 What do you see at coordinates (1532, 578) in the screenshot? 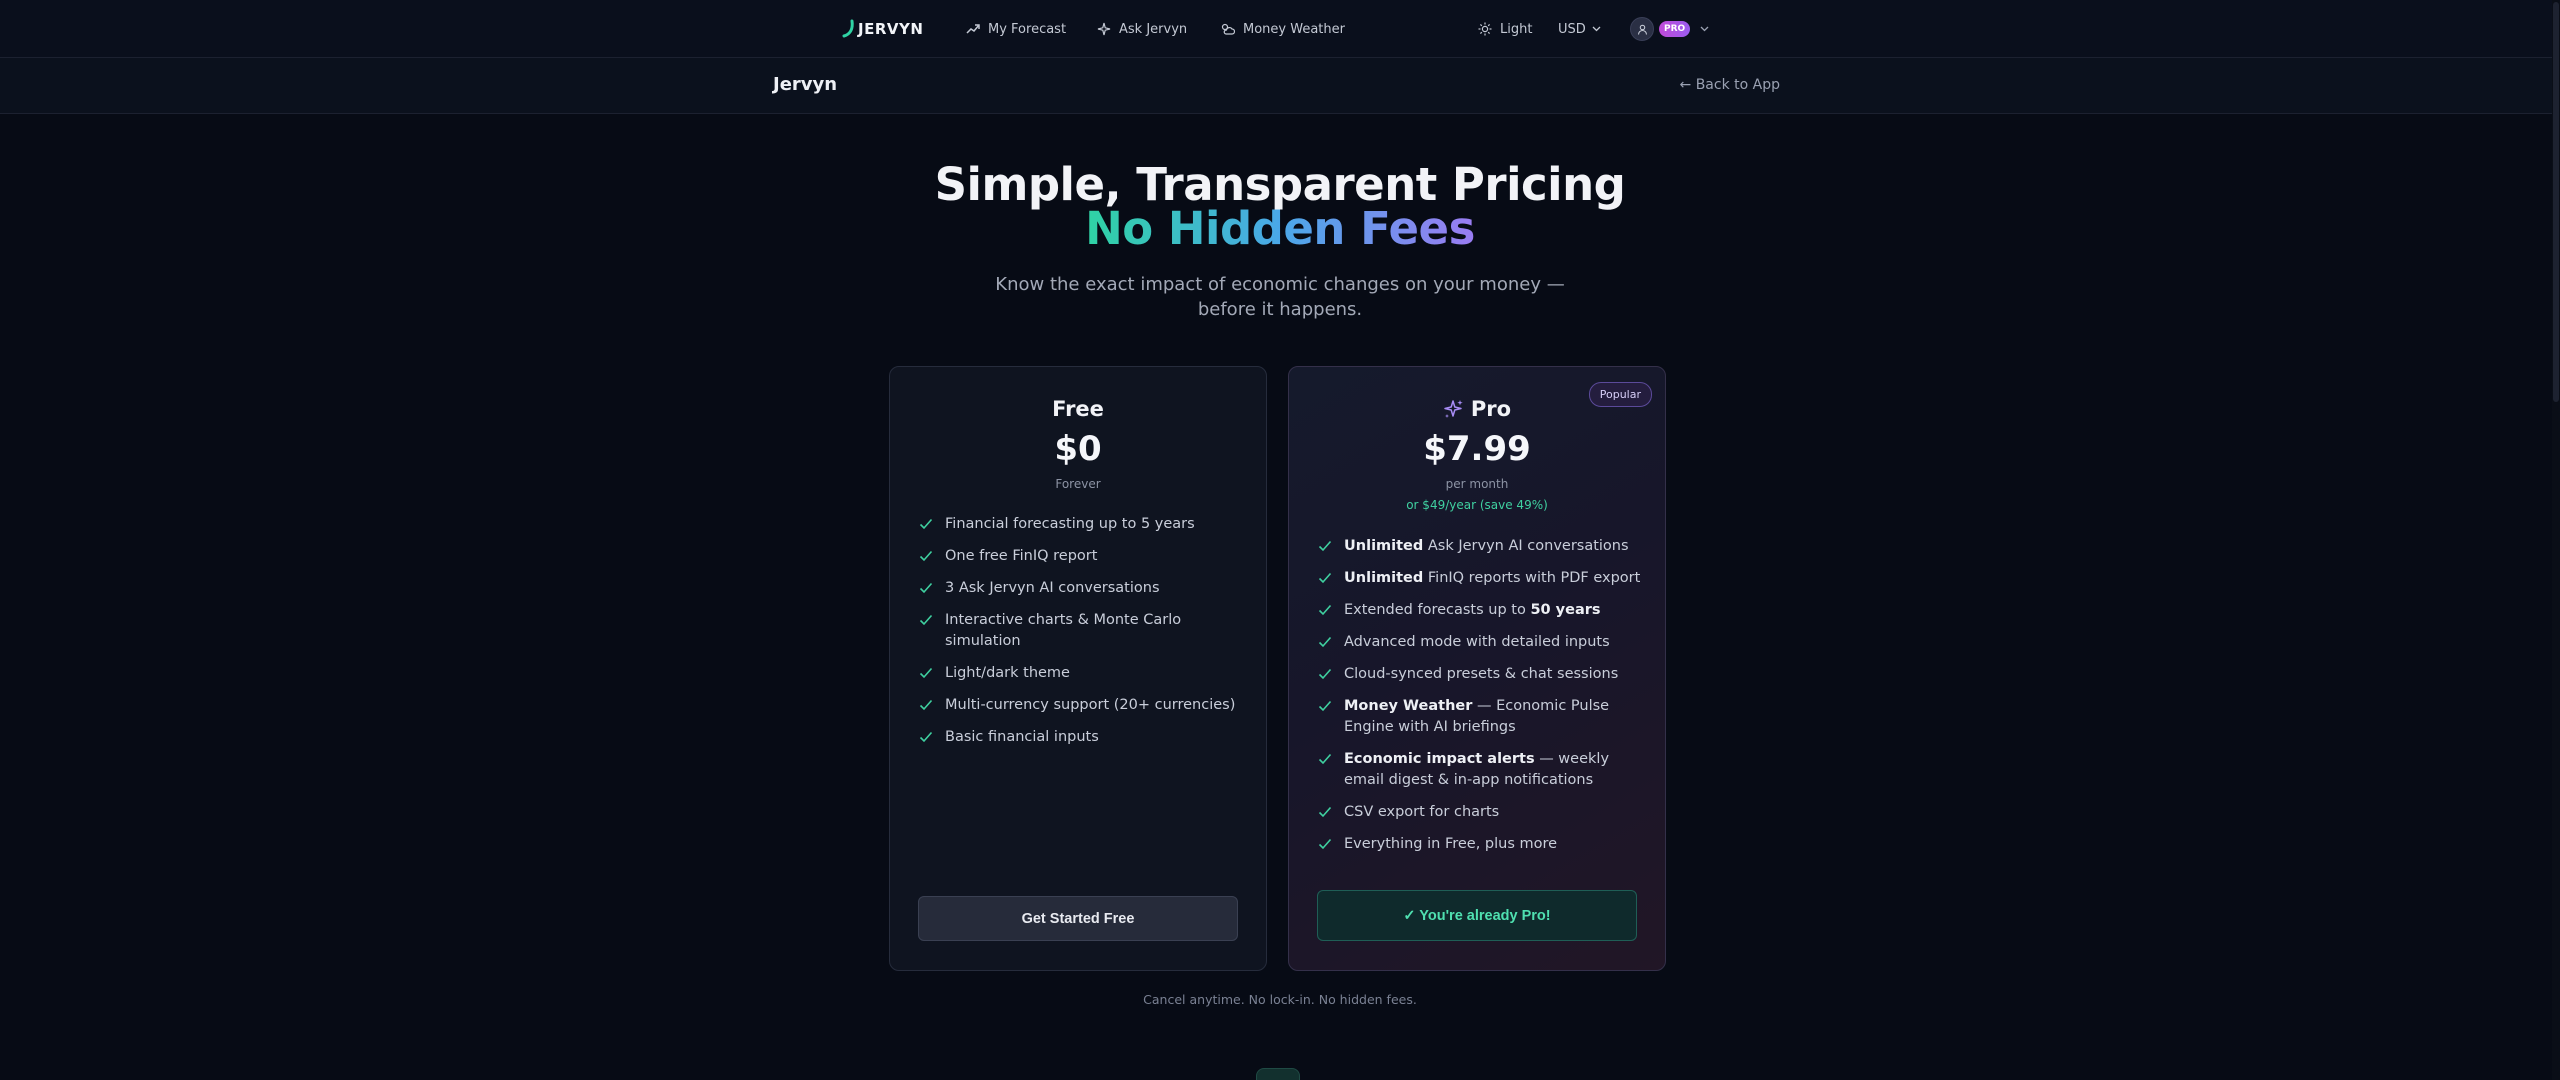
I see `feature-rest: FinIQ reports with PDF export` at bounding box center [1532, 578].